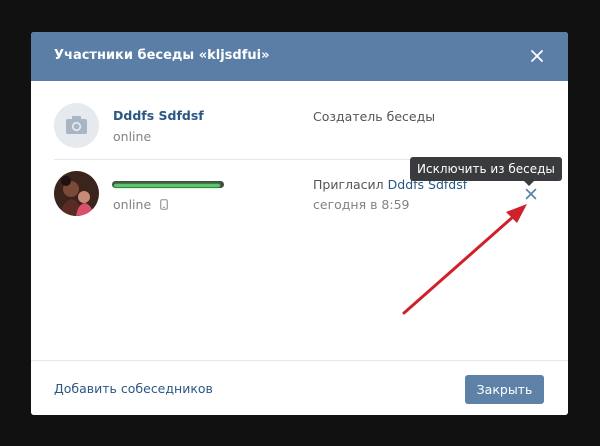 The width and height of the screenshot is (600, 446). I want to click on member-name: Dddfs Sdfdsf, so click(158, 115).